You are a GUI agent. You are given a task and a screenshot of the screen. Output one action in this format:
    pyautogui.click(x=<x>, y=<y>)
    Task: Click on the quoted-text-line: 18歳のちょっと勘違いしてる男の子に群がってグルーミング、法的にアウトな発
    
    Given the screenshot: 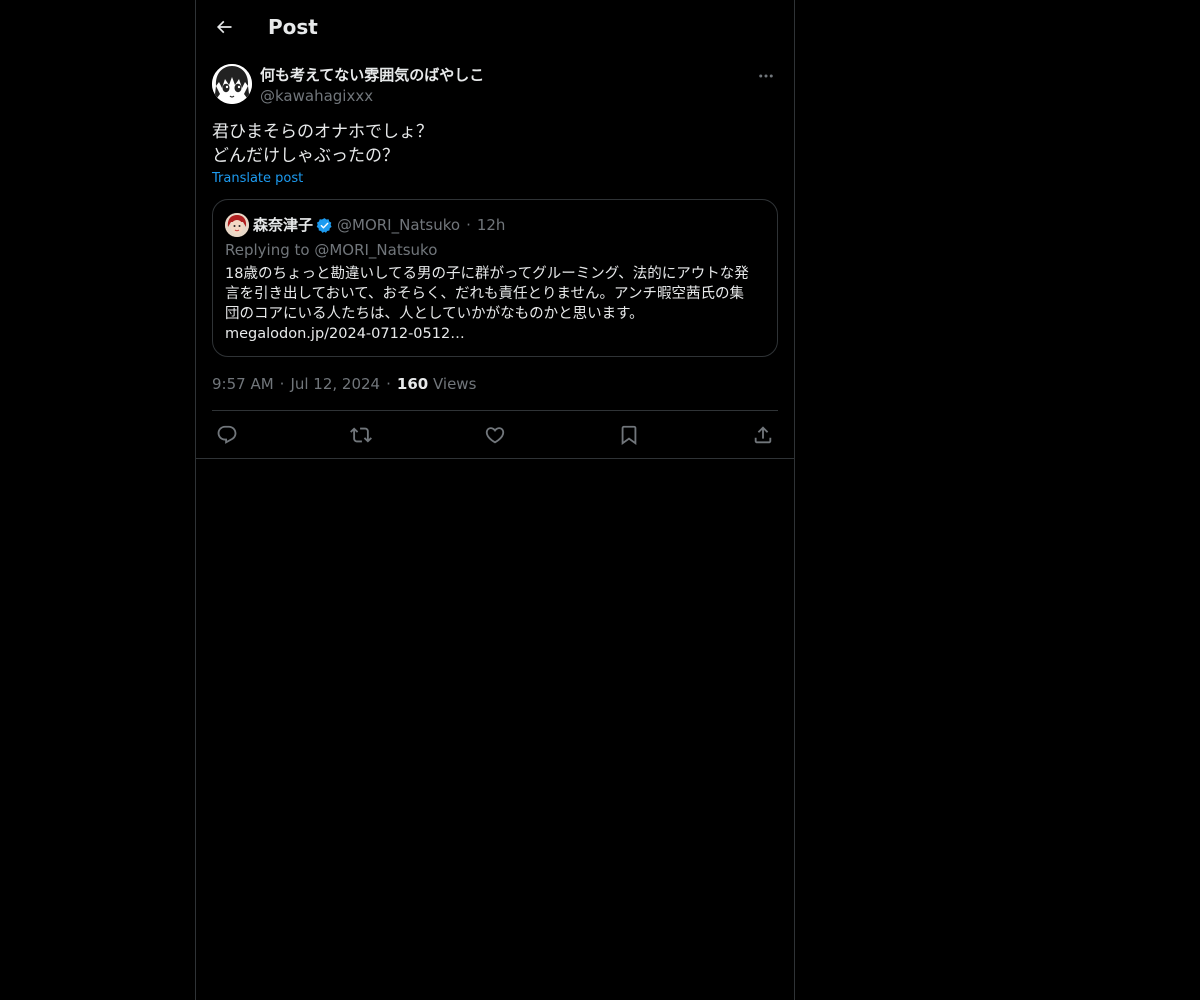 What is the action you would take?
    pyautogui.click(x=487, y=274)
    